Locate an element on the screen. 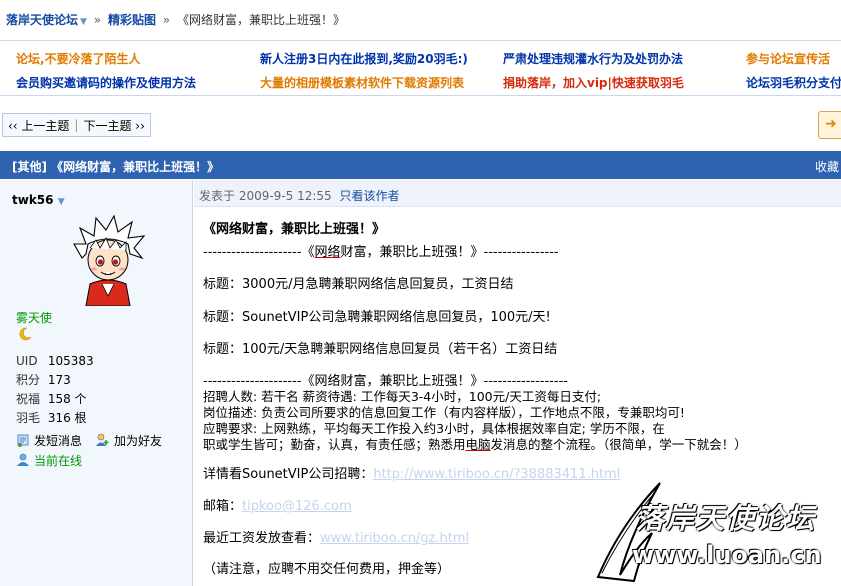 The image size is (841, 586). post-contact: 邮箱：tipkoo@126.com is located at coordinates (277, 504).